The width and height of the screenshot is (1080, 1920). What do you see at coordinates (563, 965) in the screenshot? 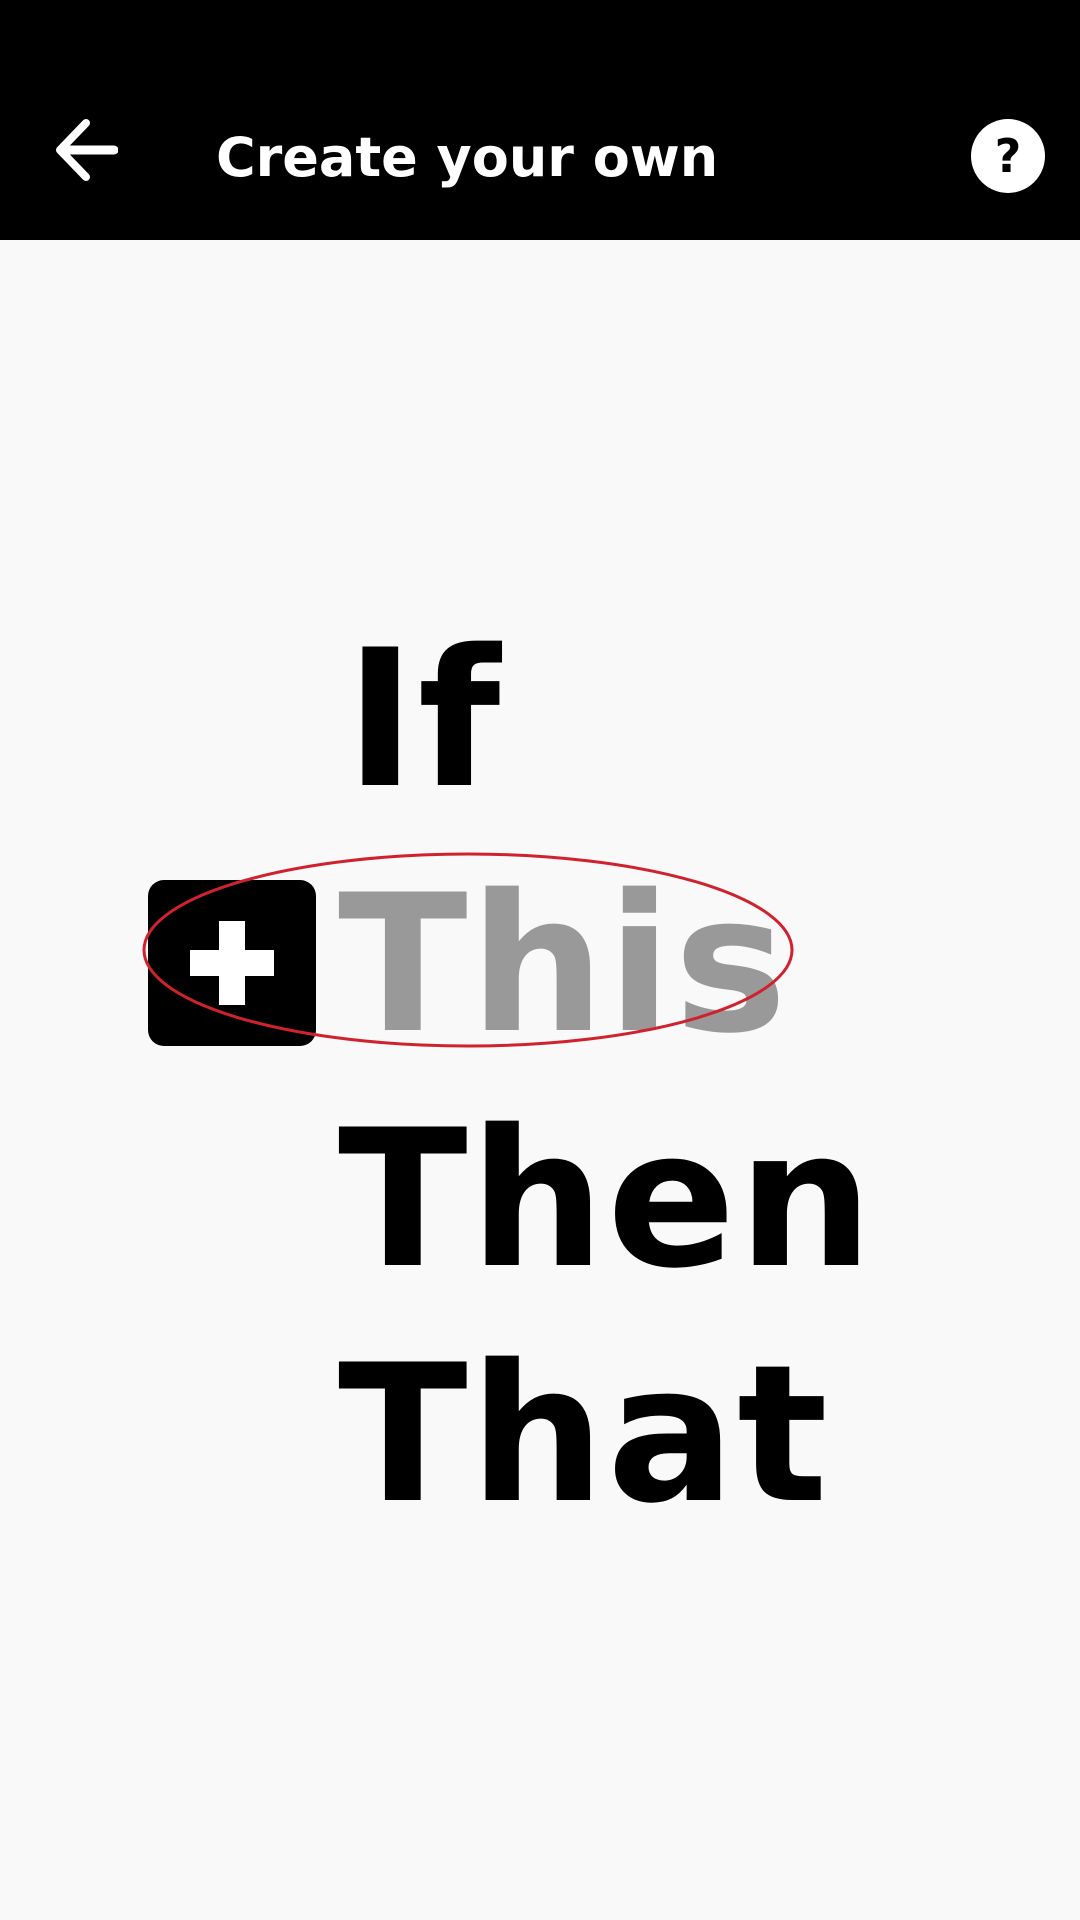
I see `this-trigger-label: This` at bounding box center [563, 965].